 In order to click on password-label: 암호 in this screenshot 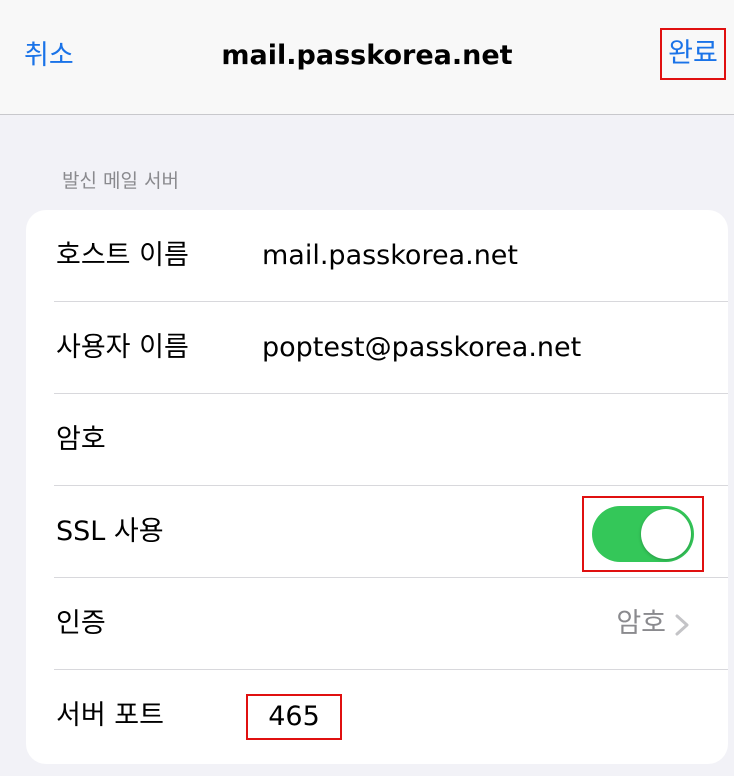, I will do `click(81, 439)`.